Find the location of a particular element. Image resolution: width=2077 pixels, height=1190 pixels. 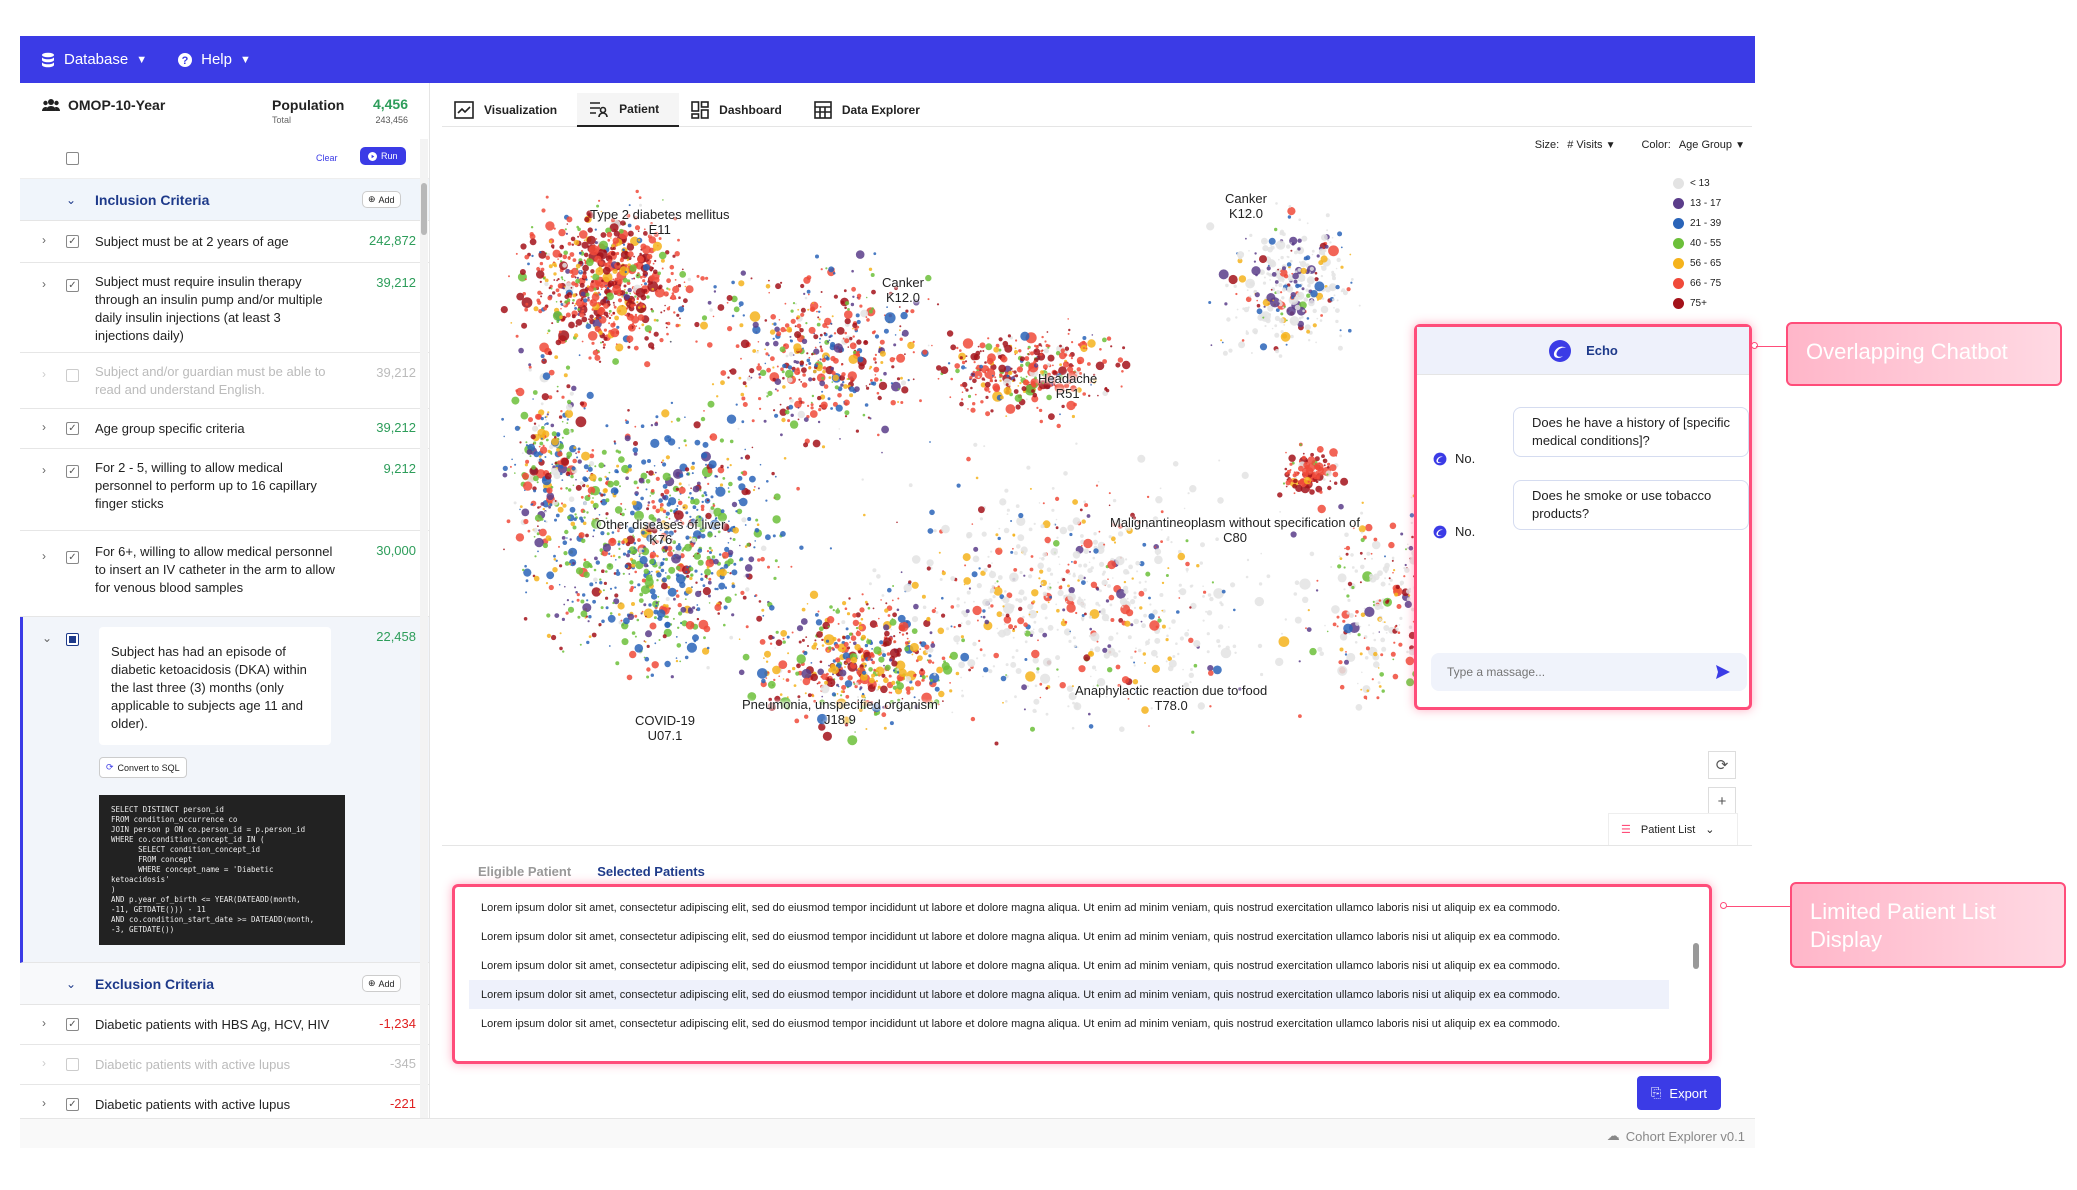

chevron-down-icon: ⌄ is located at coordinates (47, 638).